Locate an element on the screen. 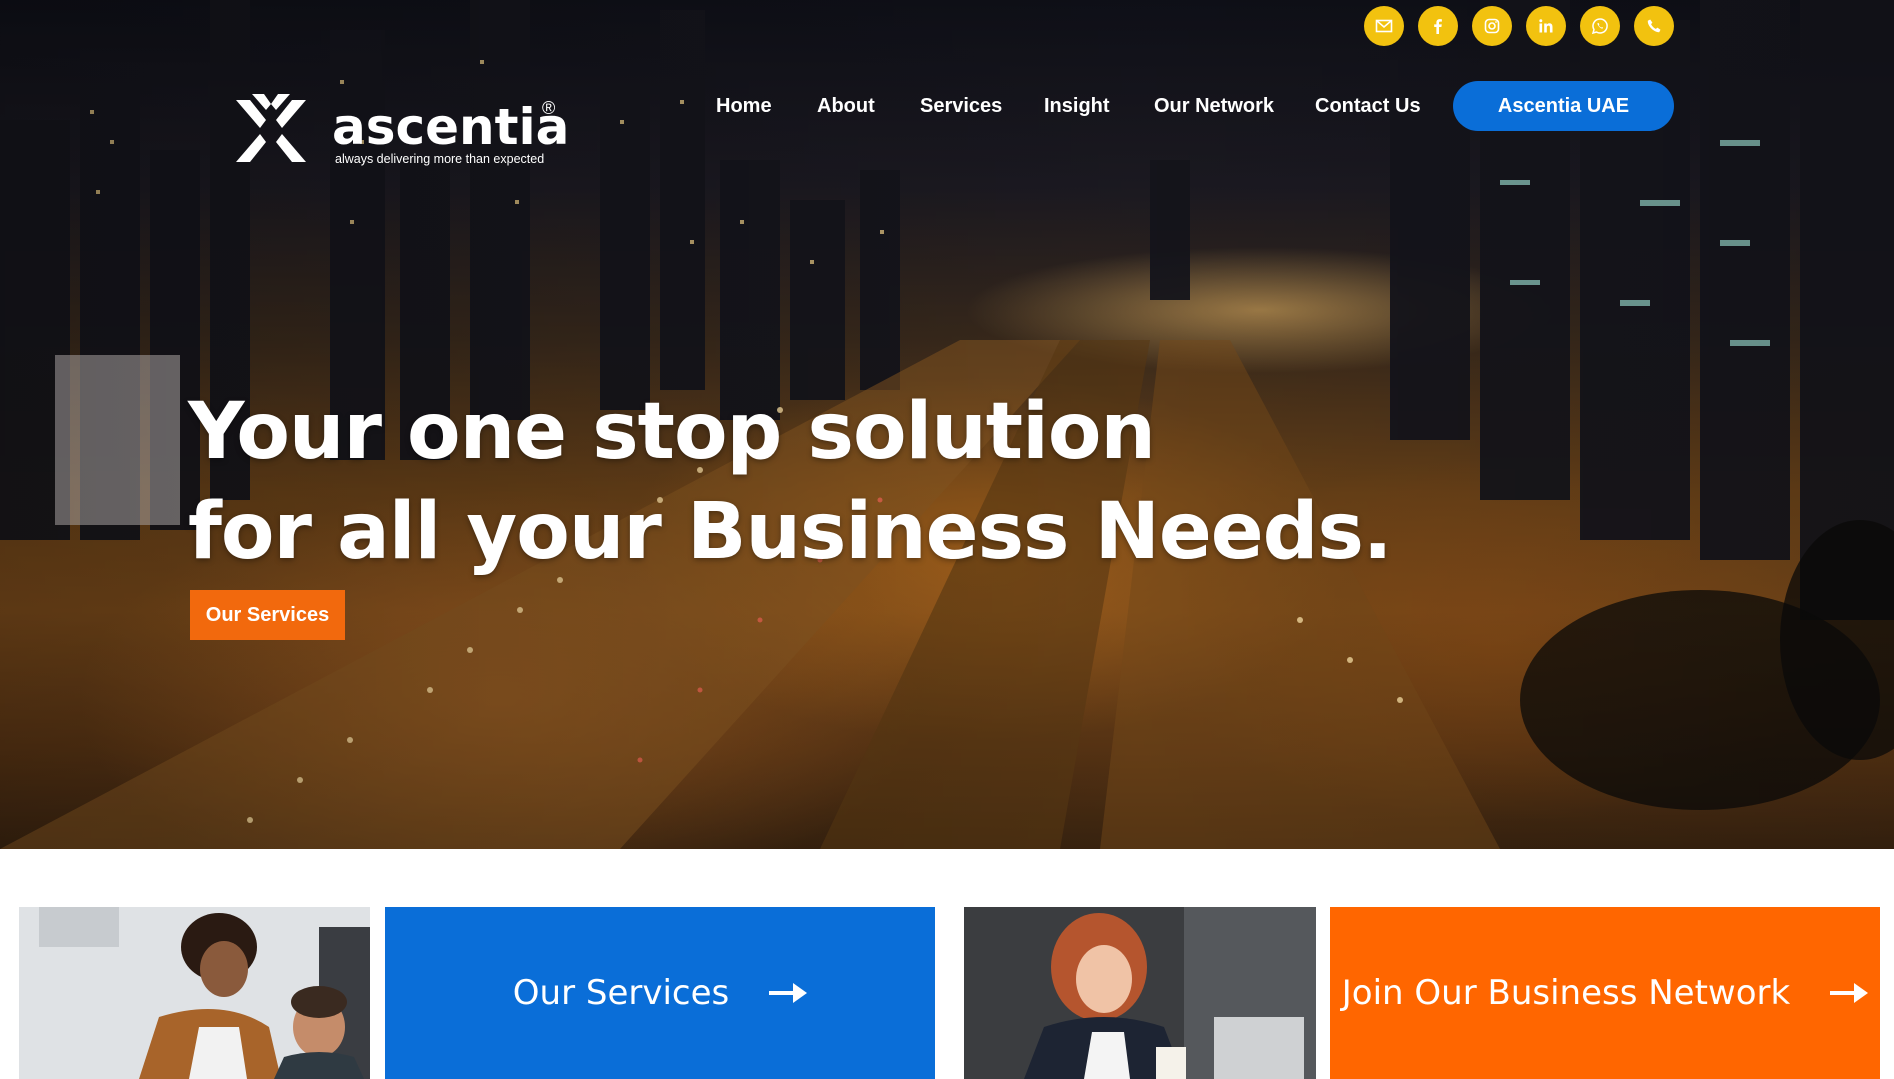 Image resolution: width=1894 pixels, height=1079 pixels. hero-headline-line-2: for all your Business Needs. is located at coordinates (790, 532).